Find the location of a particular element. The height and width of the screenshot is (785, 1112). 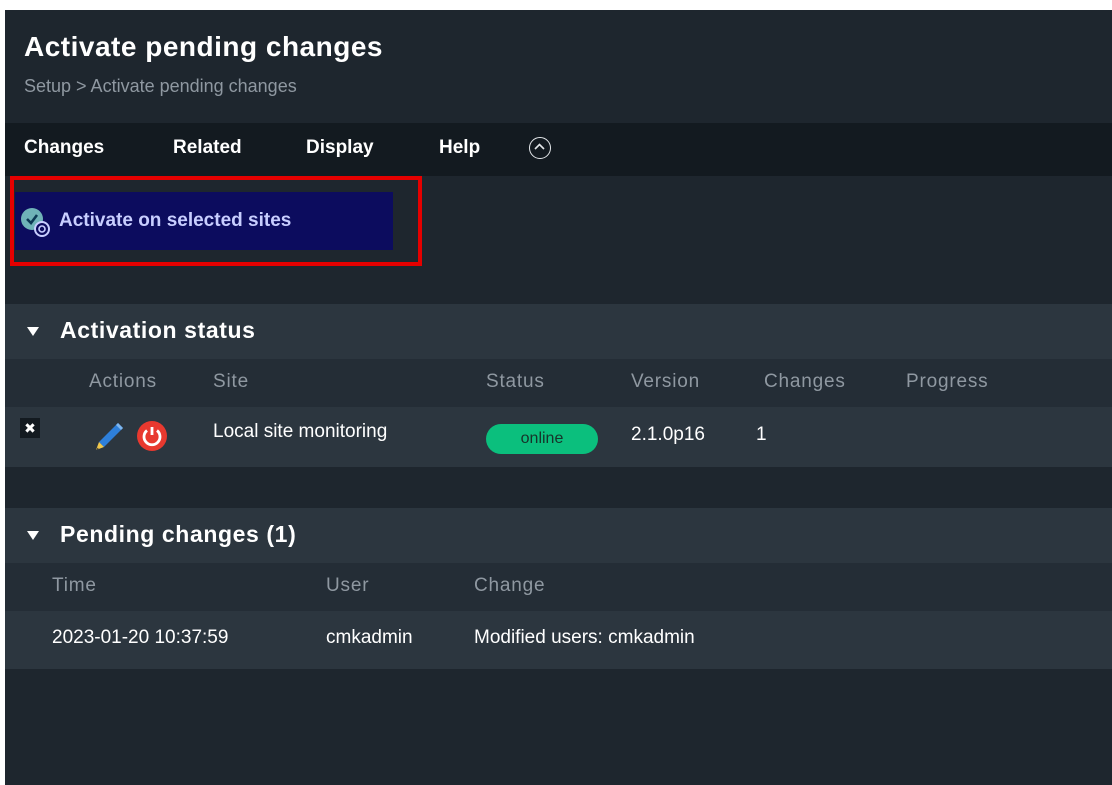

section-header-pending-changes: Pending changes (1) is located at coordinates (558, 535).